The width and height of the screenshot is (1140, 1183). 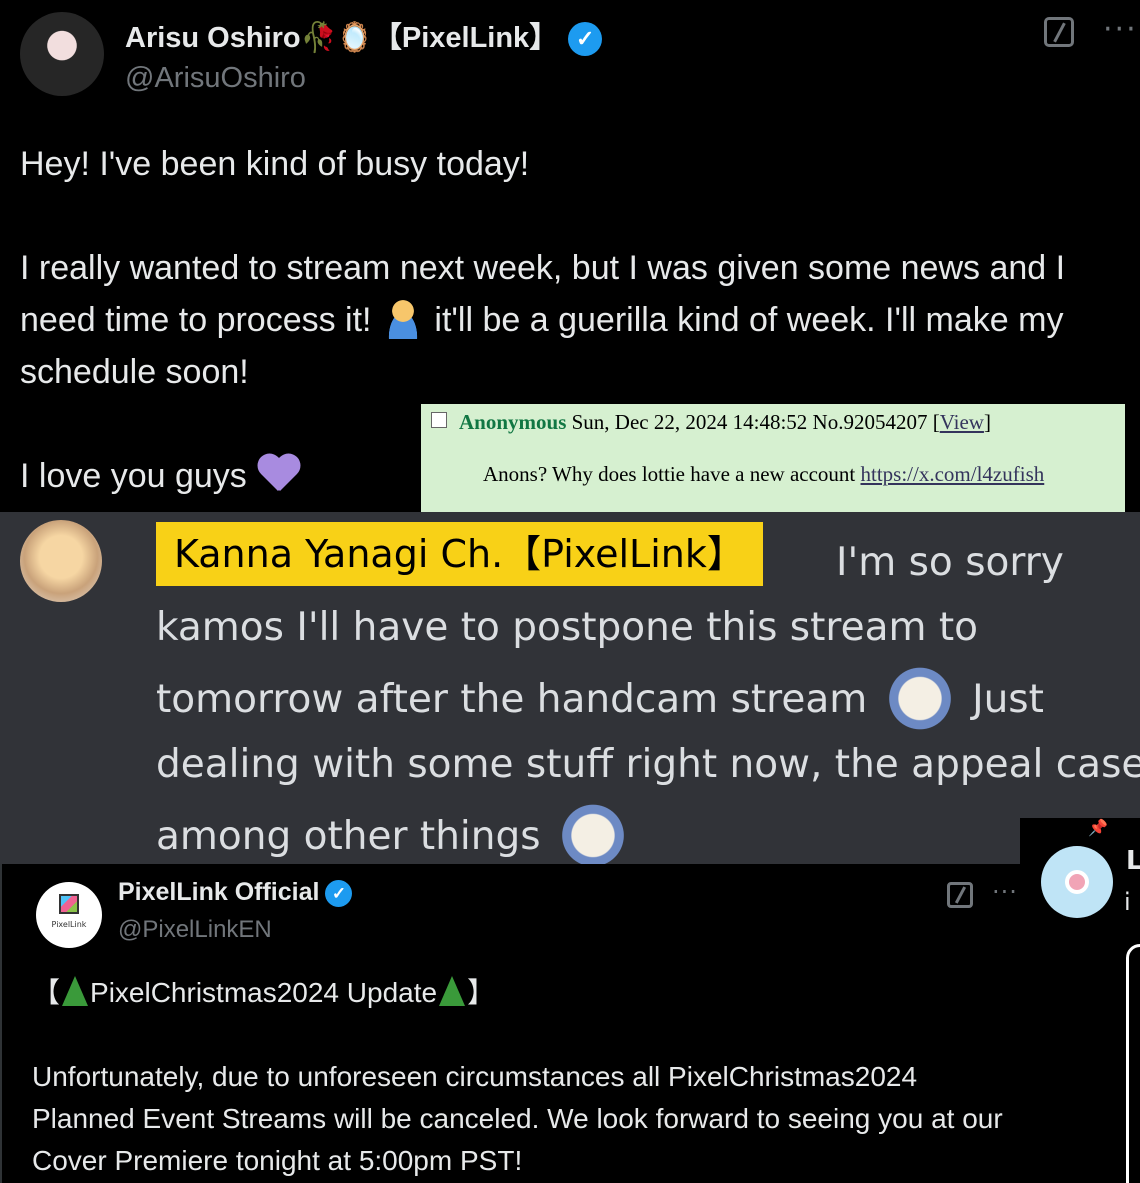 What do you see at coordinates (279, 474) in the screenshot?
I see `purple-heart-icon` at bounding box center [279, 474].